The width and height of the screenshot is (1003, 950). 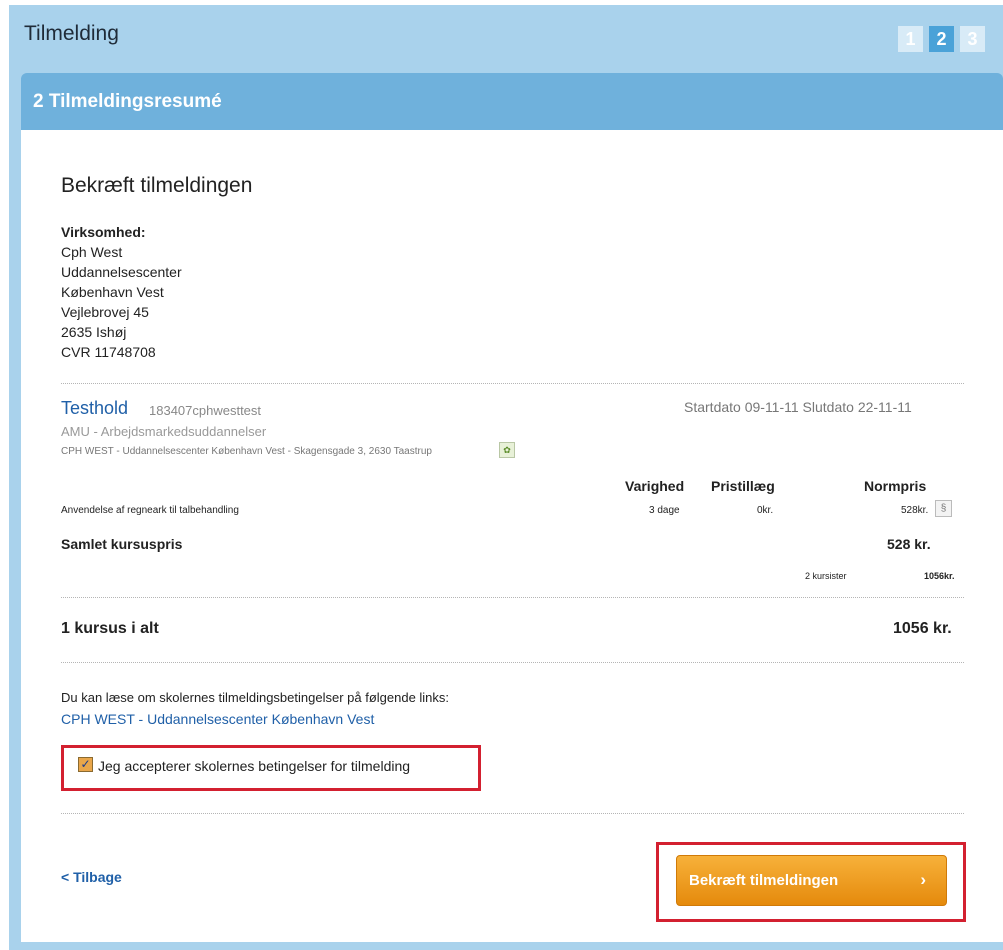 What do you see at coordinates (112, 292) in the screenshot?
I see `company-line: København Vest` at bounding box center [112, 292].